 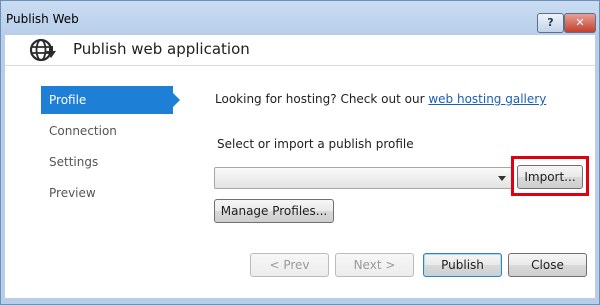 I want to click on hosting-text: Looking for hosting? Check out our, so click(x=322, y=99).